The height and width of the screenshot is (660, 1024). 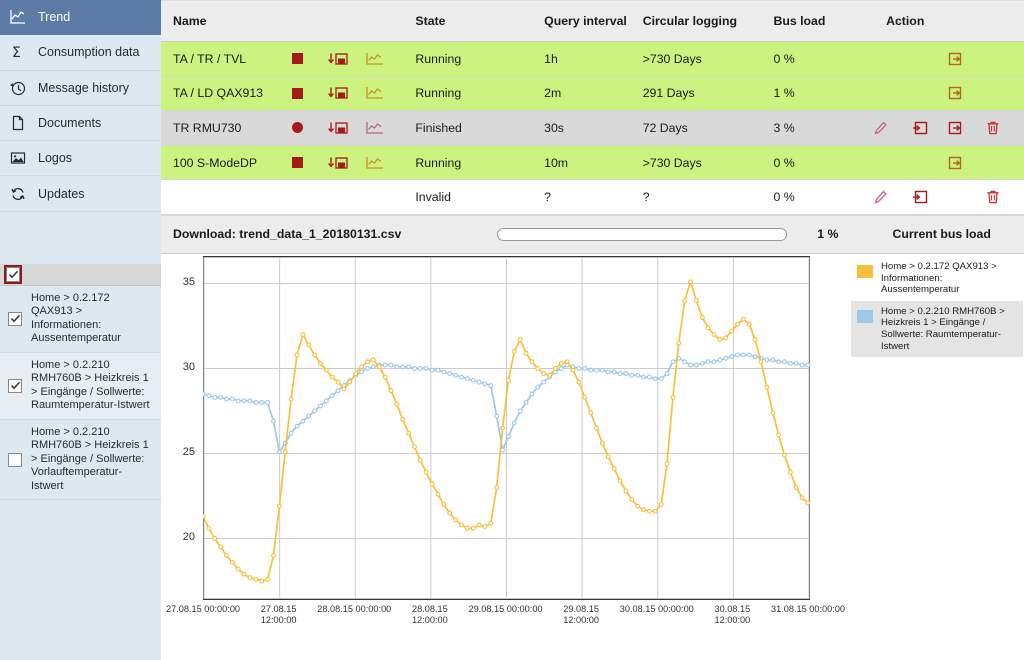 I want to click on svg-text: Σ, so click(x=16, y=52).